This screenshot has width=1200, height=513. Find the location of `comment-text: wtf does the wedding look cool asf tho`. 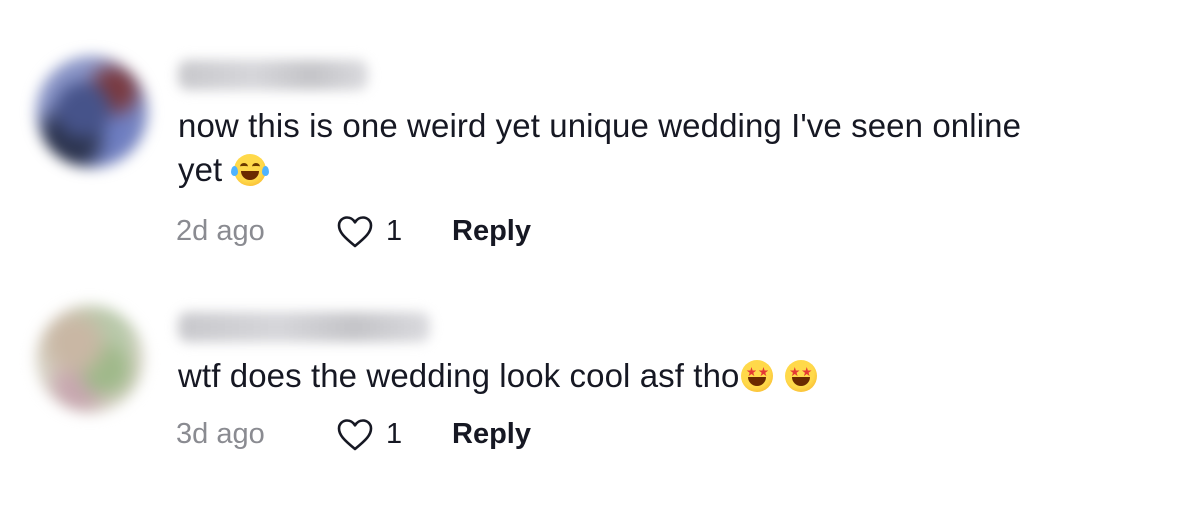

comment-text: wtf does the wedding look cool asf tho is located at coordinates (628, 376).